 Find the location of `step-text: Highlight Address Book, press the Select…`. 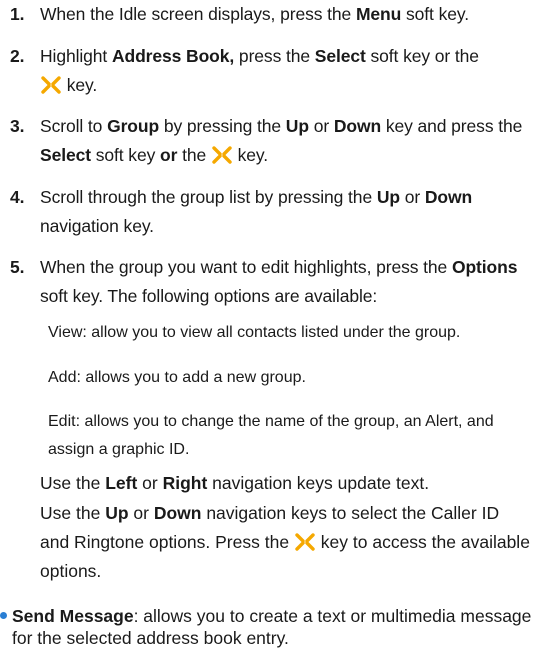

step-text: Highlight Address Book, press the Select… is located at coordinates (259, 70).